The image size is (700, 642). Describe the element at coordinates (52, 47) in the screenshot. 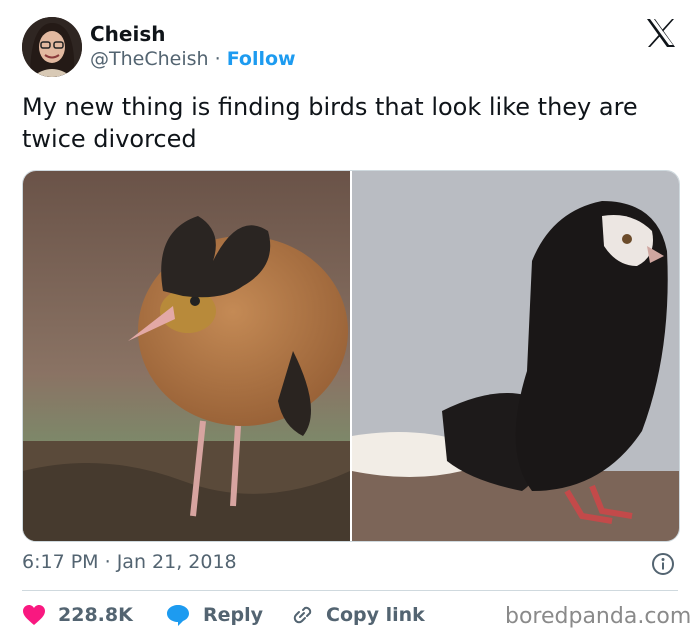

I see `avatar` at that location.